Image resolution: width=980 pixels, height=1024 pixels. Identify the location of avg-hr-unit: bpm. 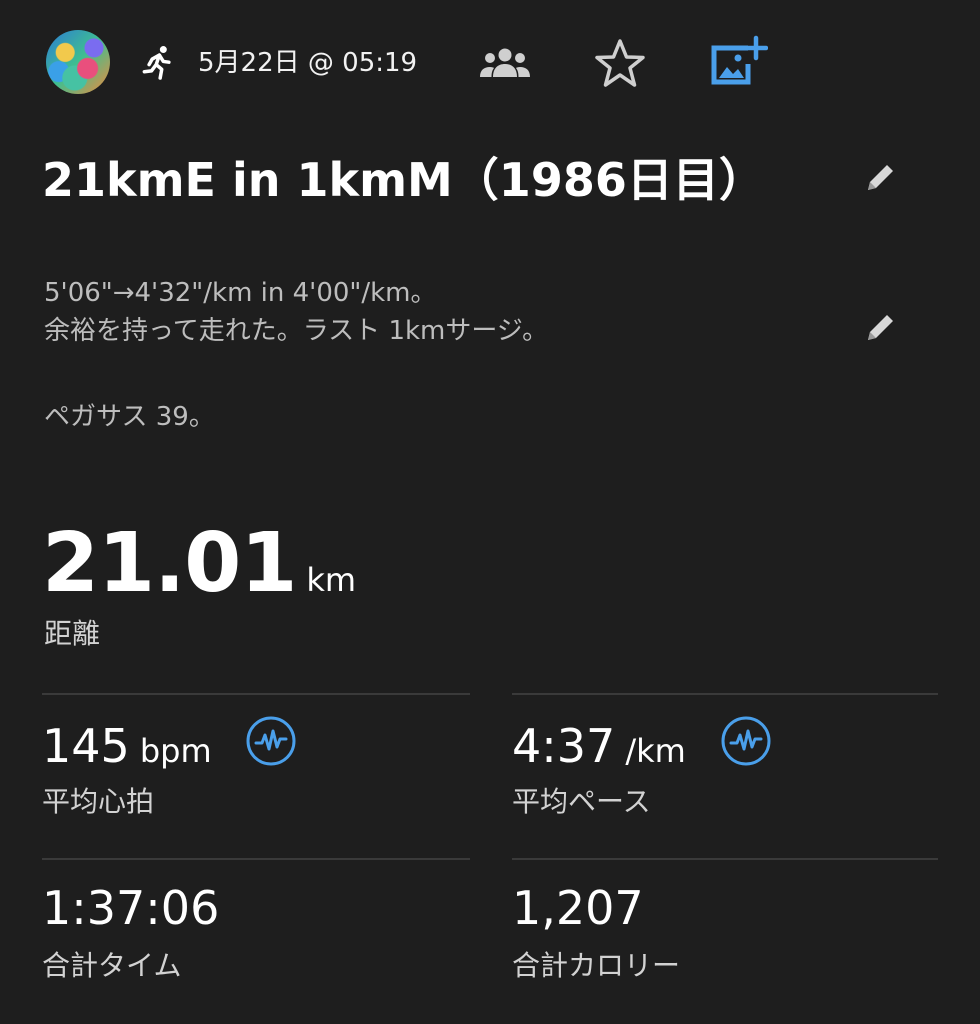
(175, 751).